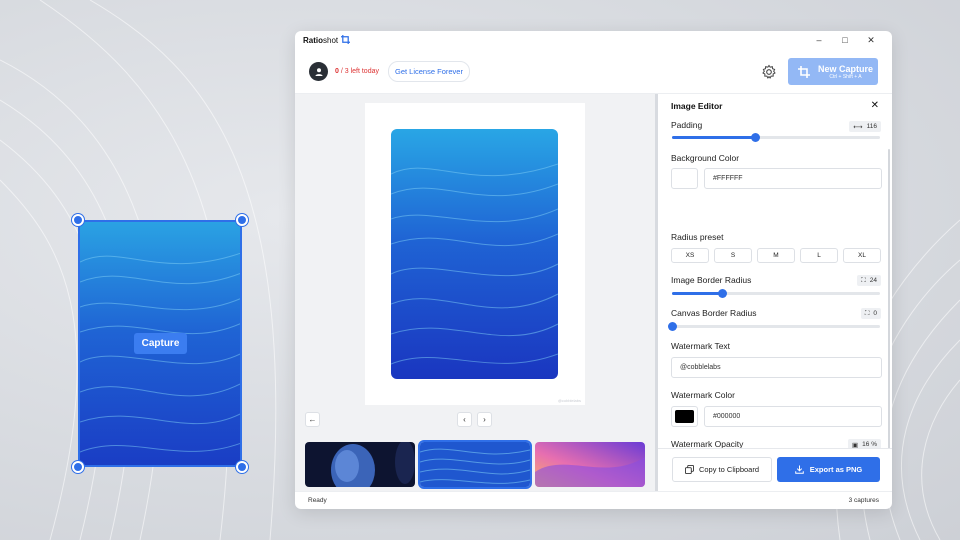 This screenshot has height=540, width=960. What do you see at coordinates (889, 309) in the screenshot?
I see `editor-scrollbar` at bounding box center [889, 309].